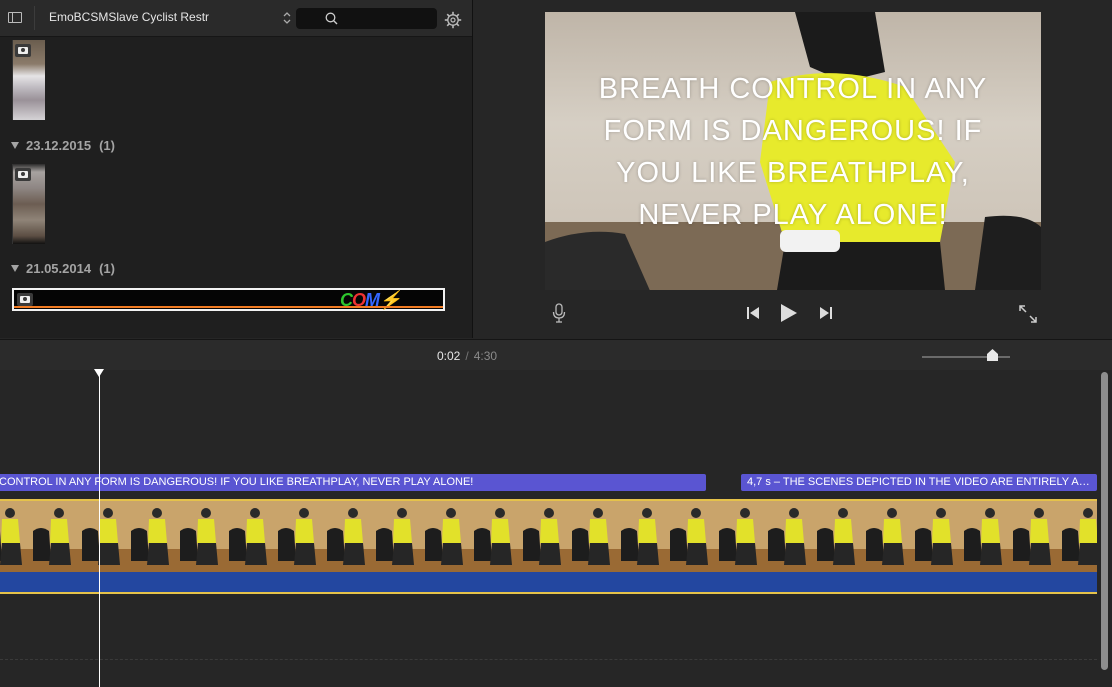 Image resolution: width=1112 pixels, height=687 pixels. Describe the element at coordinates (1104, 521) in the screenshot. I see `timeline-scrollbar` at that location.